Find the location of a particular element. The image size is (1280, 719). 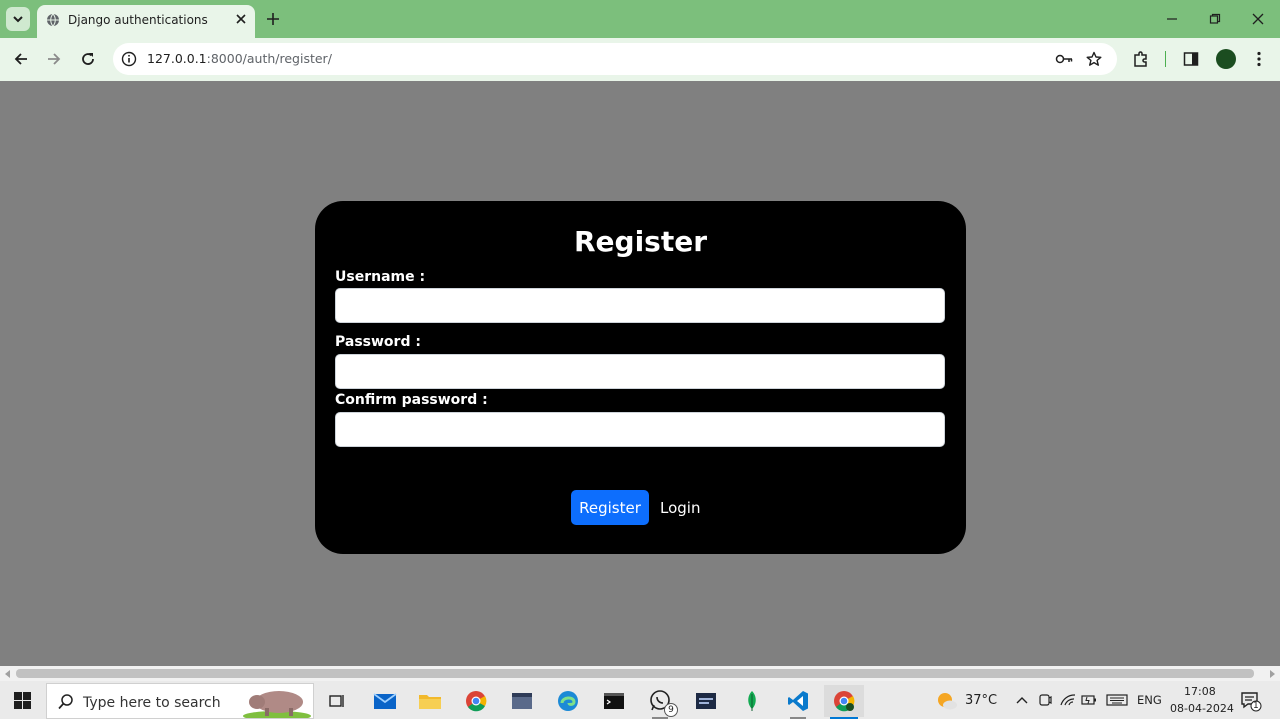

register-button: Register is located at coordinates (610, 507).